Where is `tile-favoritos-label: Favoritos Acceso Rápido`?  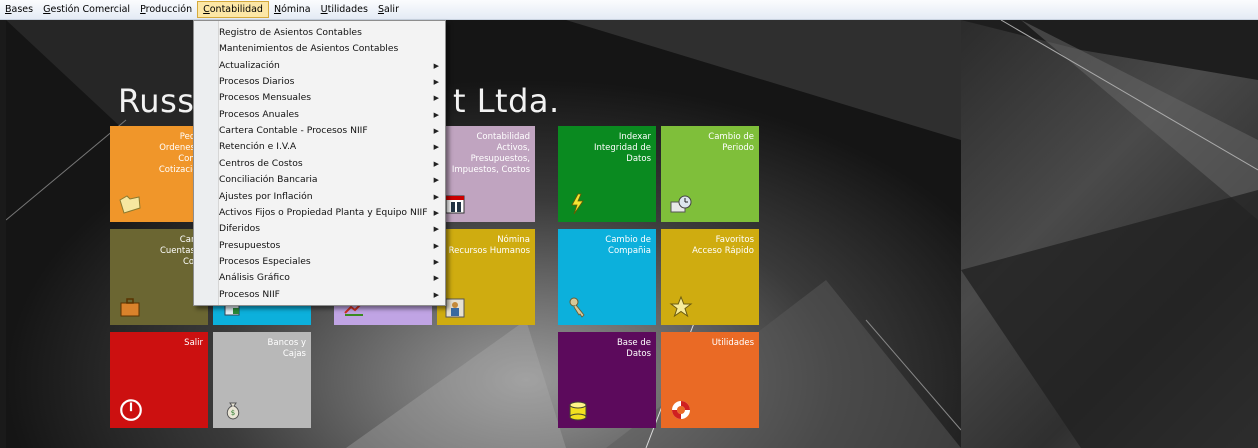
tile-favoritos-label: Favoritos Acceso Rápido is located at coordinates (723, 245).